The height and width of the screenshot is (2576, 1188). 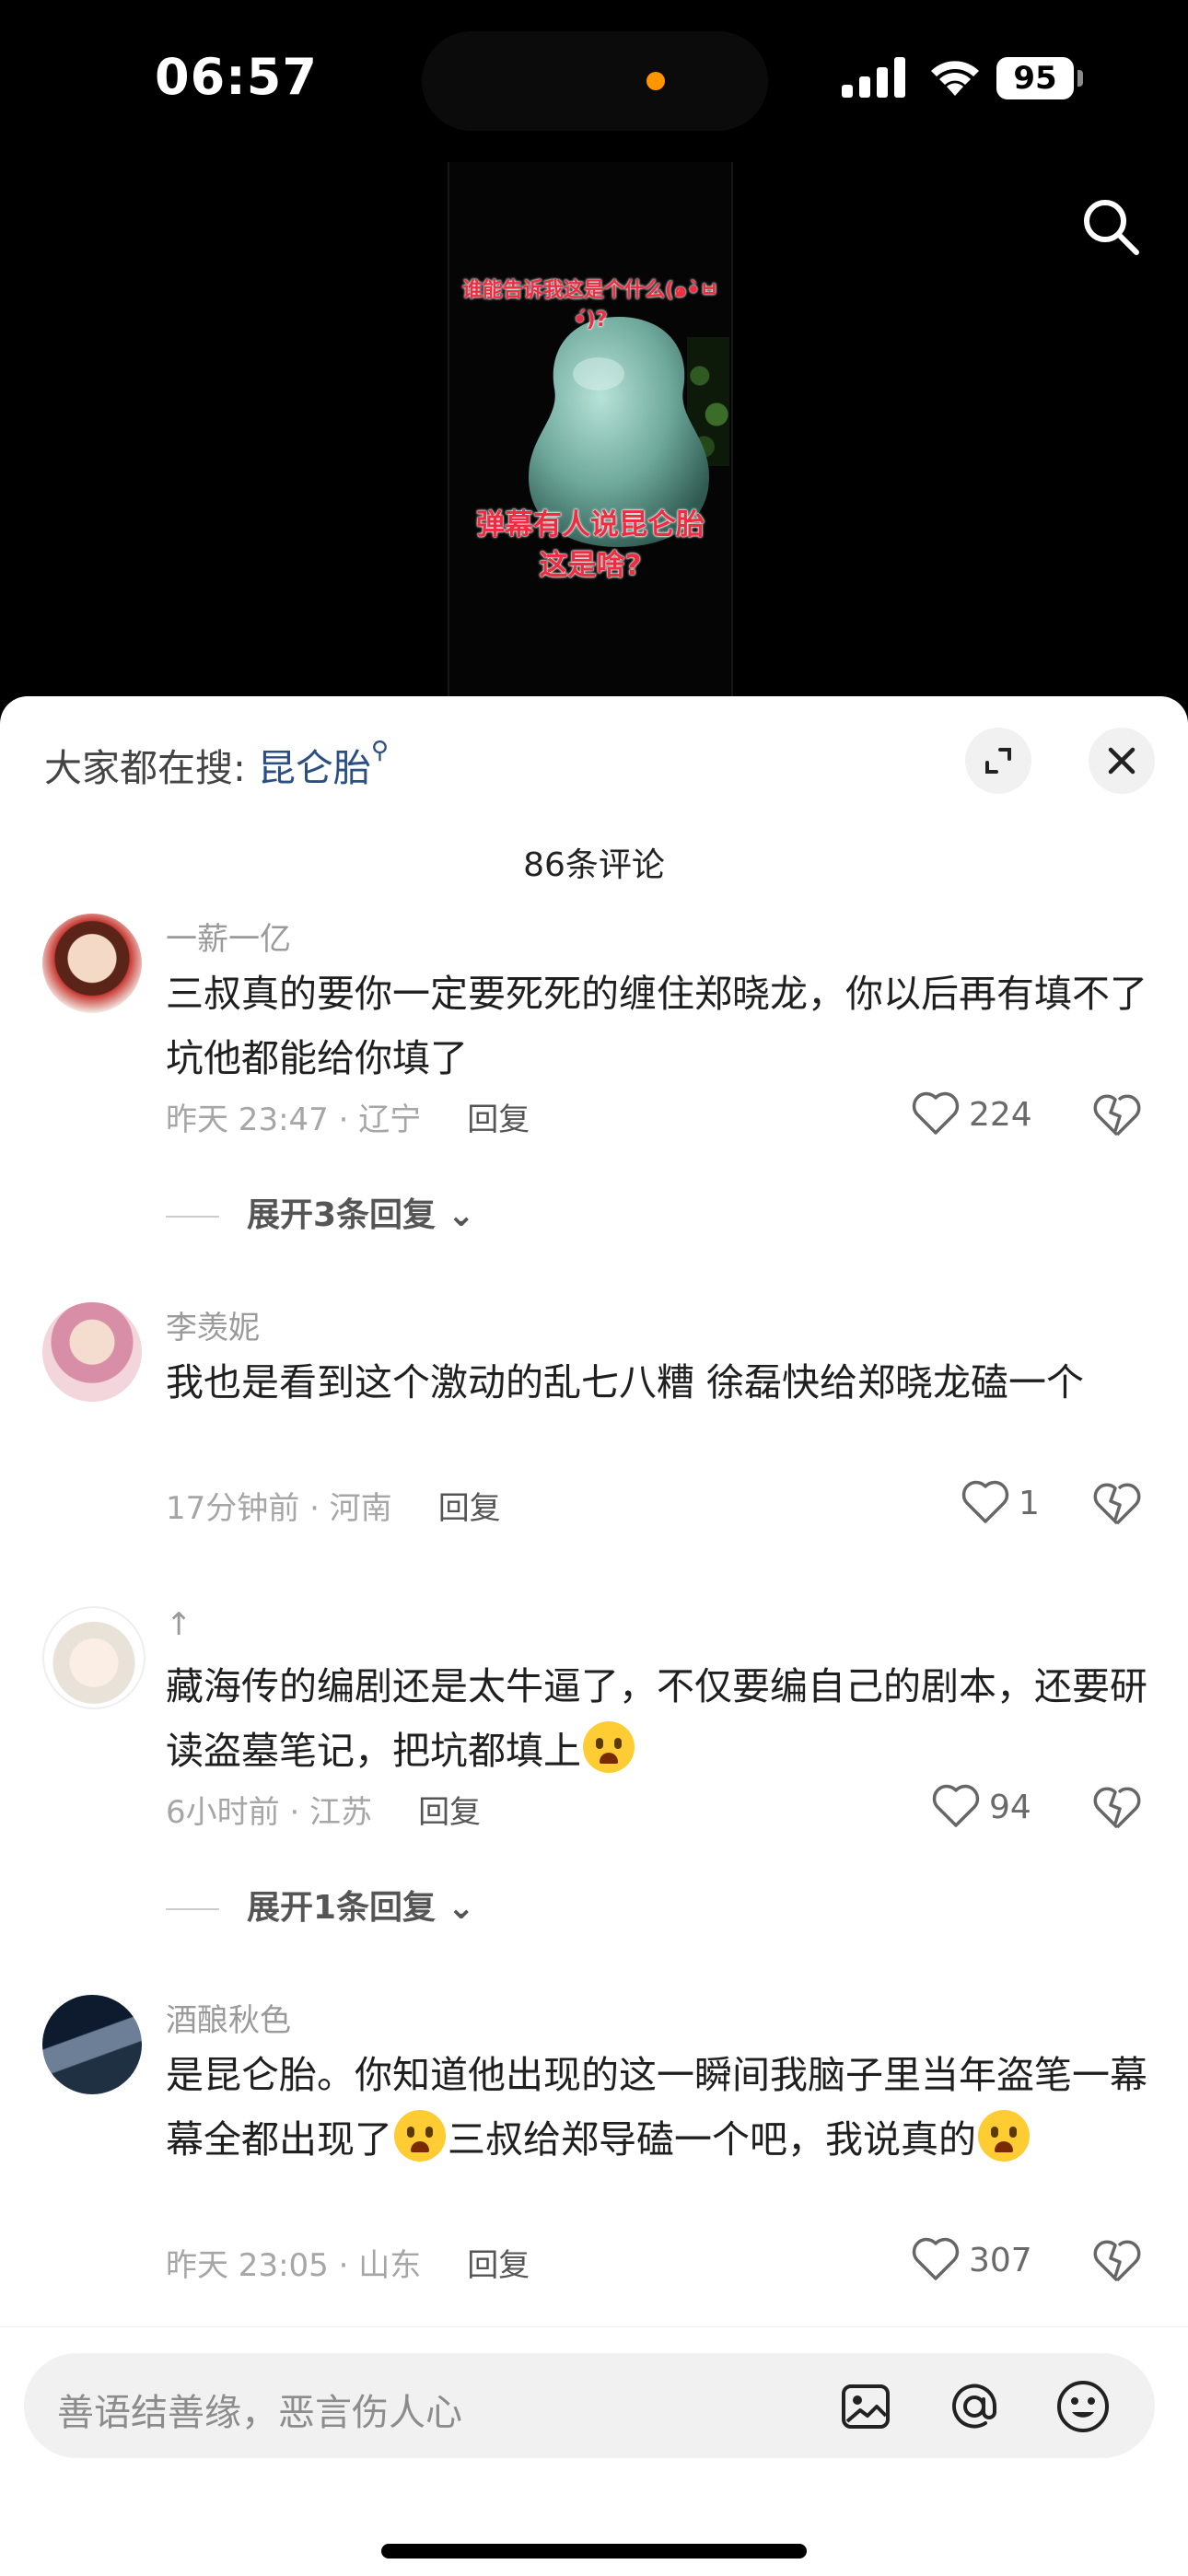 I want to click on comment-meta: 6小时前 · 江苏 回复, so click(x=323, y=1809).